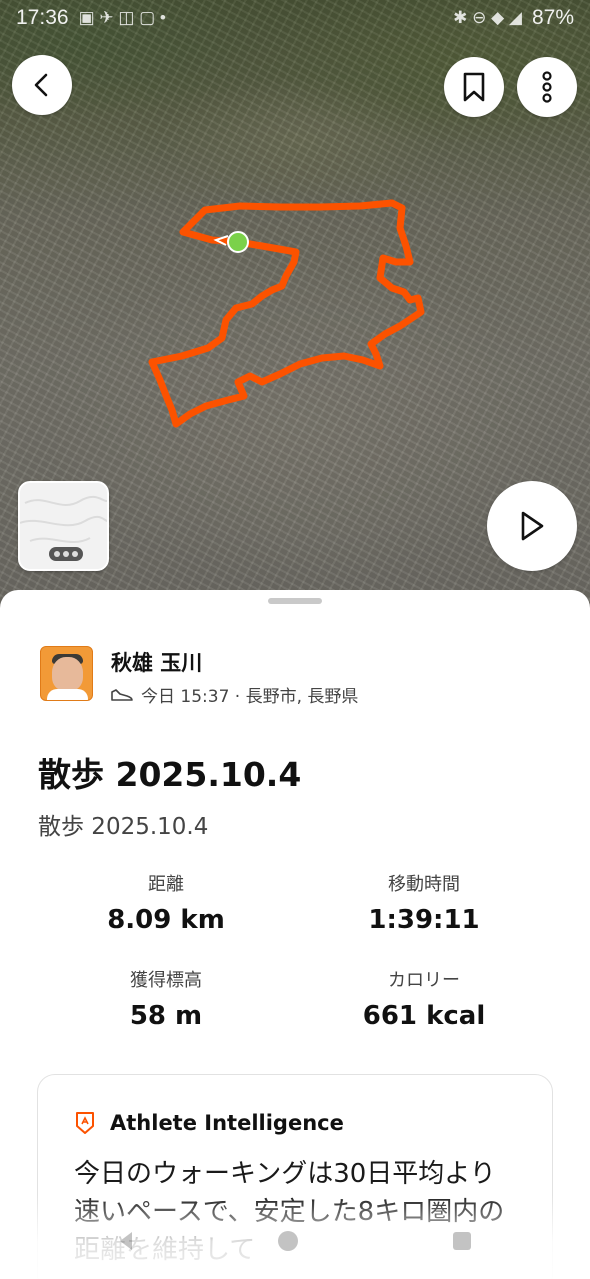 The height and width of the screenshot is (1279, 590). I want to click on stat-value: 1:39:11, so click(424, 920).